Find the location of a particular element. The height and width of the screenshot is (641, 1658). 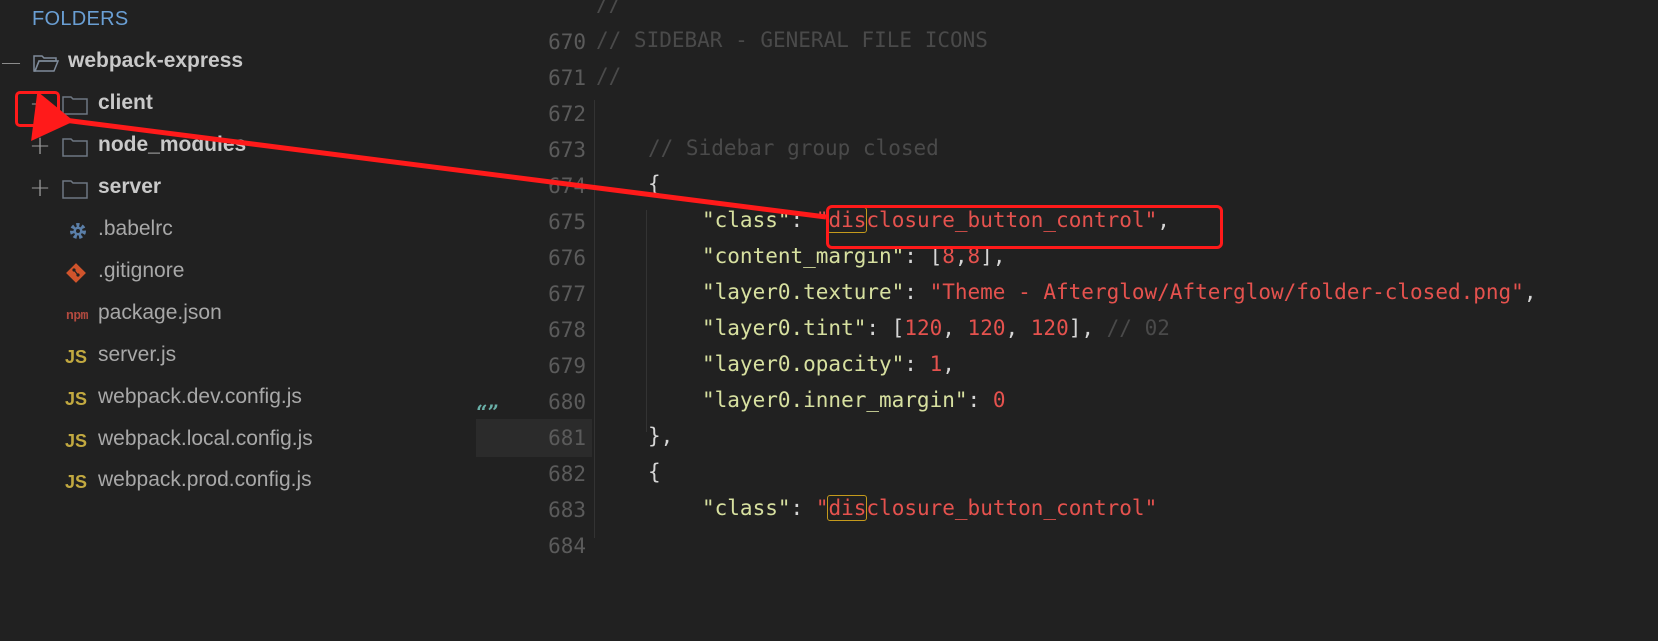

code-text: "class": "disclosure_button_control" is located at coordinates (929, 508).